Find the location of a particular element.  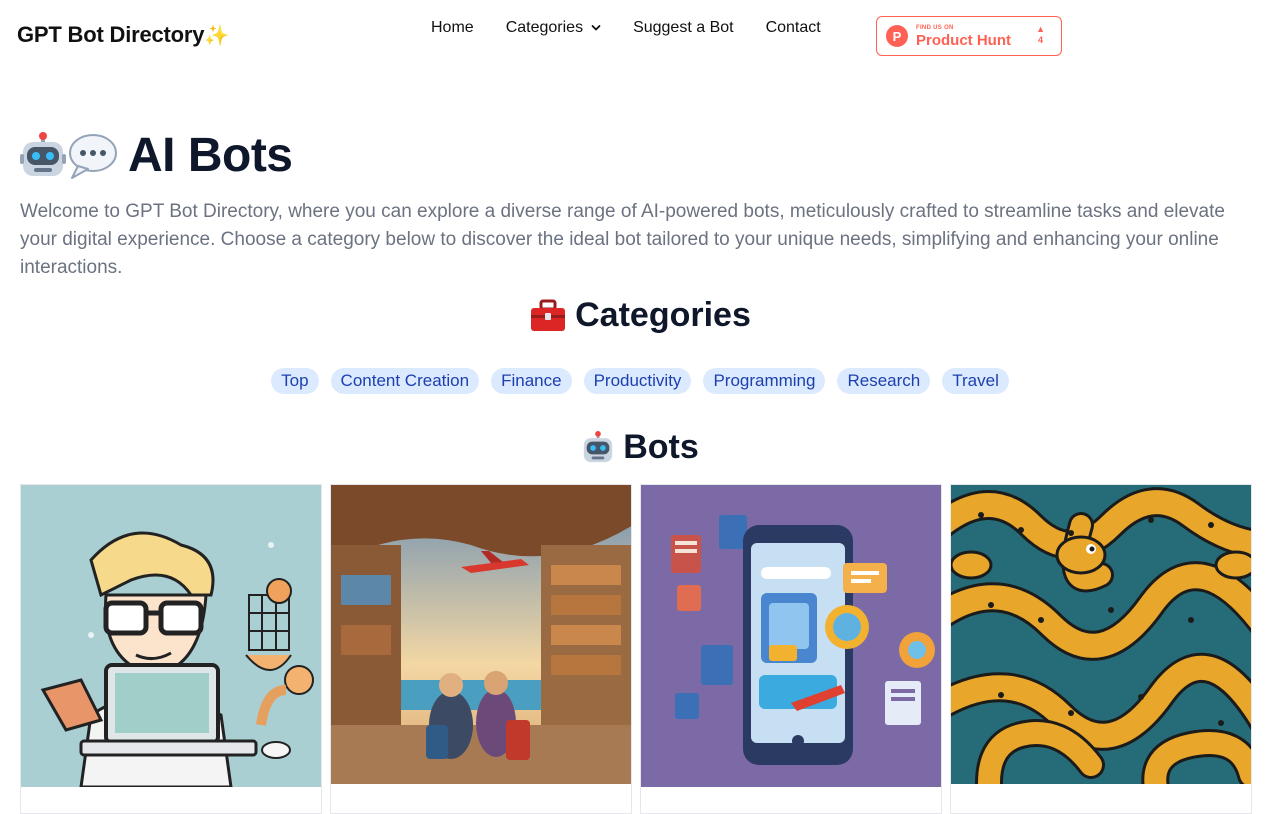

sparkles-icon: ✨ is located at coordinates (216, 36).